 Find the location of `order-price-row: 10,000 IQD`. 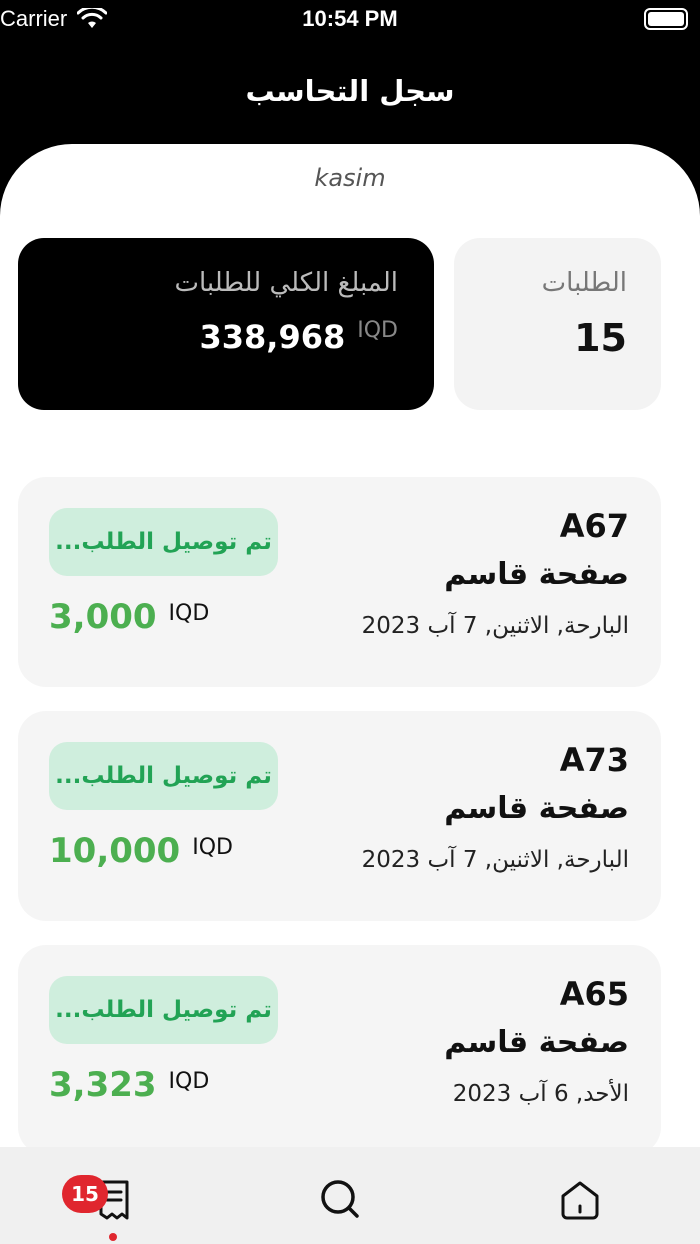

order-price-row: 10,000 IQD is located at coordinates (141, 851).